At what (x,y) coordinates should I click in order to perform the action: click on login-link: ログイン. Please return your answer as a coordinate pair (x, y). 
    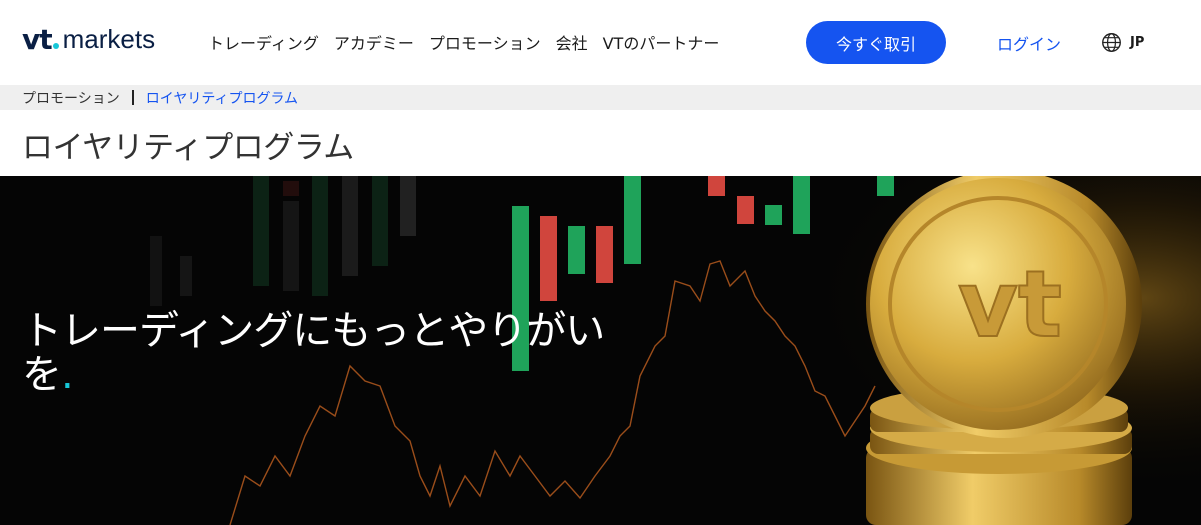
    Looking at the image, I should click on (1029, 43).